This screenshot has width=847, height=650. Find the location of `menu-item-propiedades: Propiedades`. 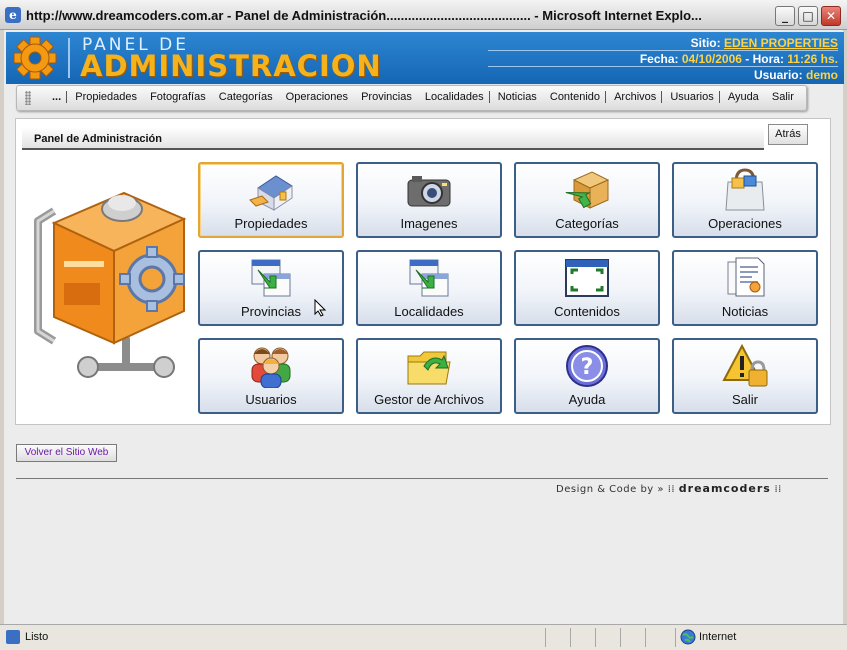

menu-item-propiedades: Propiedades is located at coordinates (106, 97).